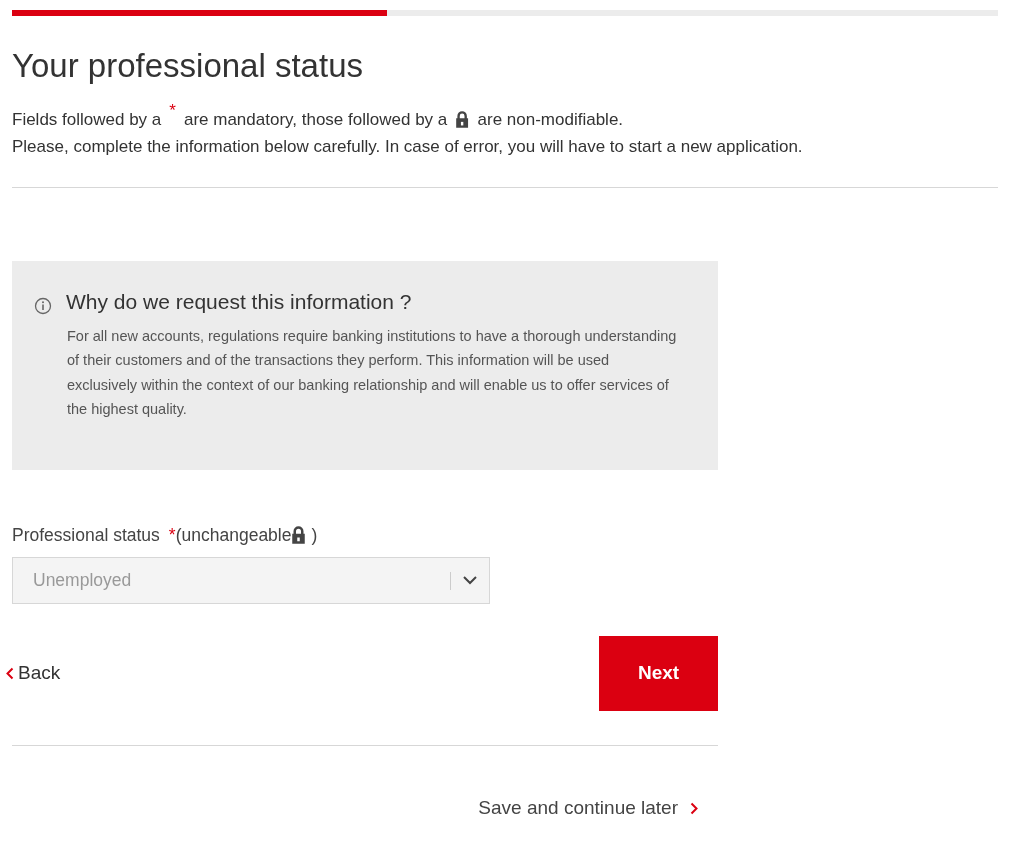 This screenshot has width=1010, height=848. What do you see at coordinates (87, 119) in the screenshot?
I see `legend-text: Fields followed by a` at bounding box center [87, 119].